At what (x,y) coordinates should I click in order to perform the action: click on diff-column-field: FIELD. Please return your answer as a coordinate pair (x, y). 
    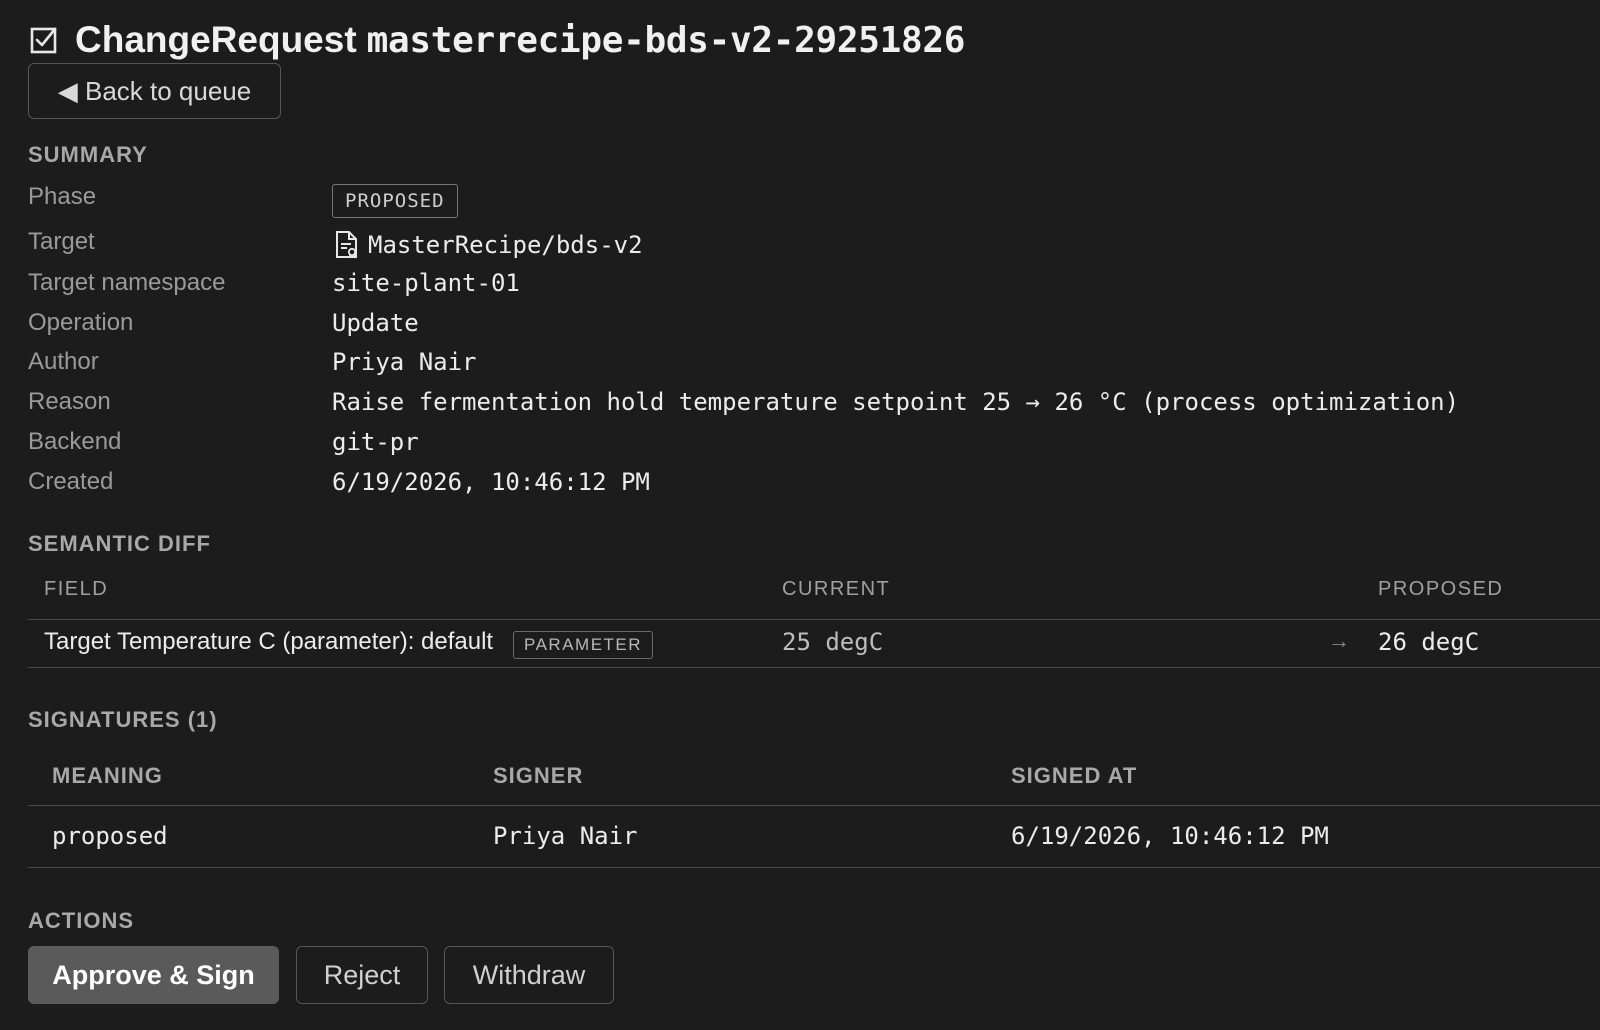
    Looking at the image, I should click on (76, 589).